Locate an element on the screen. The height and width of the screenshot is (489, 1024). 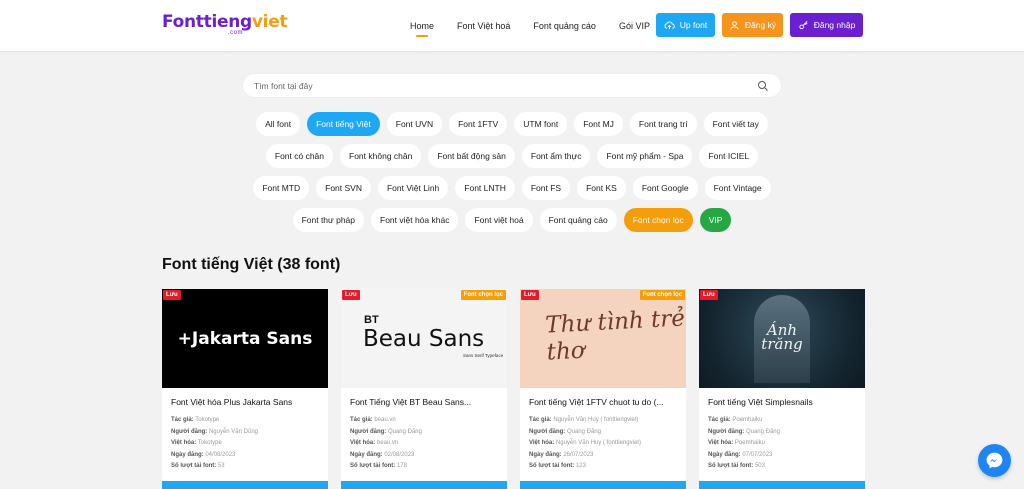
login-button: Đăng nhập is located at coordinates (826, 25).